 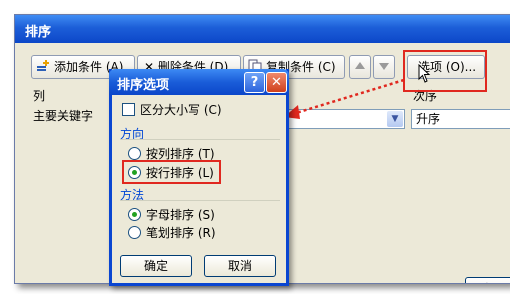 I want to click on radio-button-selected, so click(x=134, y=214).